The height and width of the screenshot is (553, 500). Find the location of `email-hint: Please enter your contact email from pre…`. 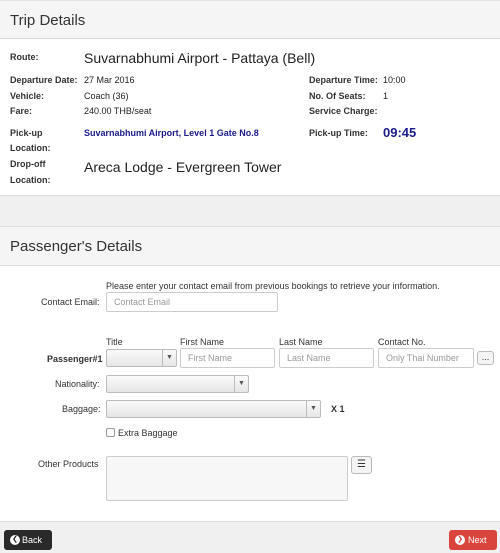

email-hint: Please enter your contact email from pre… is located at coordinates (273, 286).